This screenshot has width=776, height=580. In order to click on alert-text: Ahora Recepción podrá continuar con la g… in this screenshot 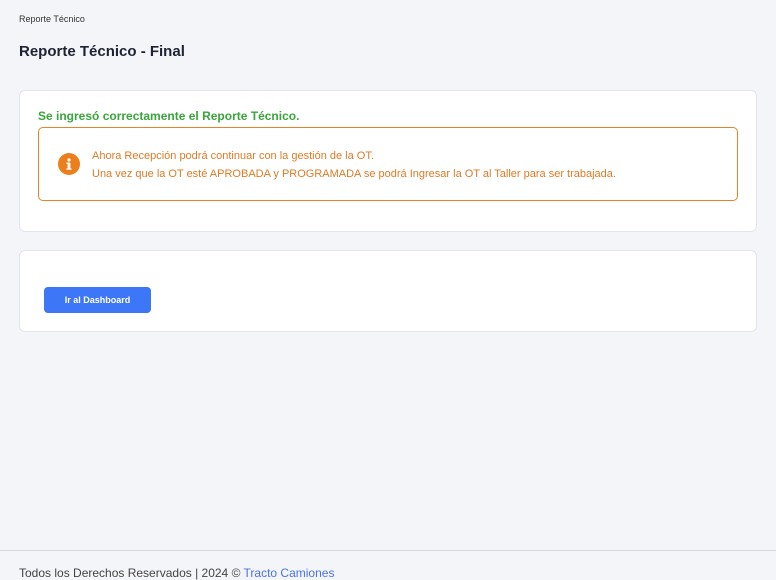, I will do `click(354, 165)`.